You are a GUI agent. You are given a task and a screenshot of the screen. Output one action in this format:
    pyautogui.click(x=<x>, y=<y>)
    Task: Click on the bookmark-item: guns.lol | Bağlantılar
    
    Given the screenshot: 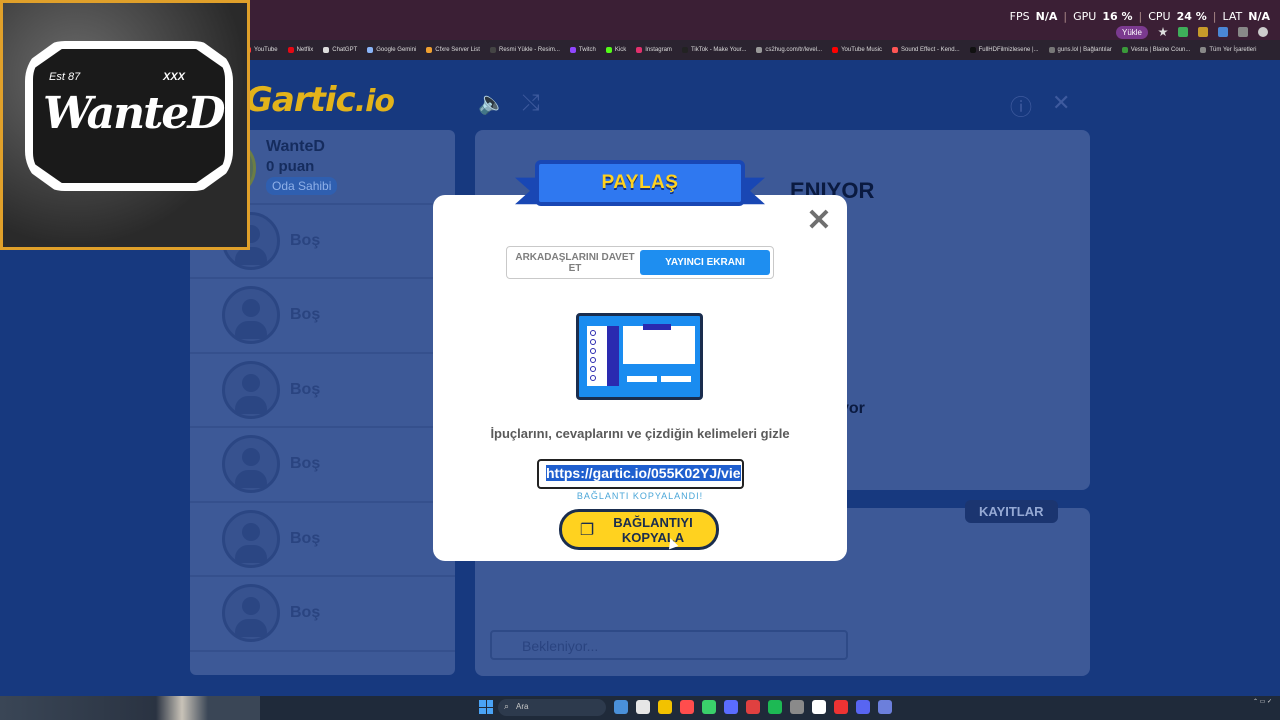 What is the action you would take?
    pyautogui.click(x=1080, y=50)
    